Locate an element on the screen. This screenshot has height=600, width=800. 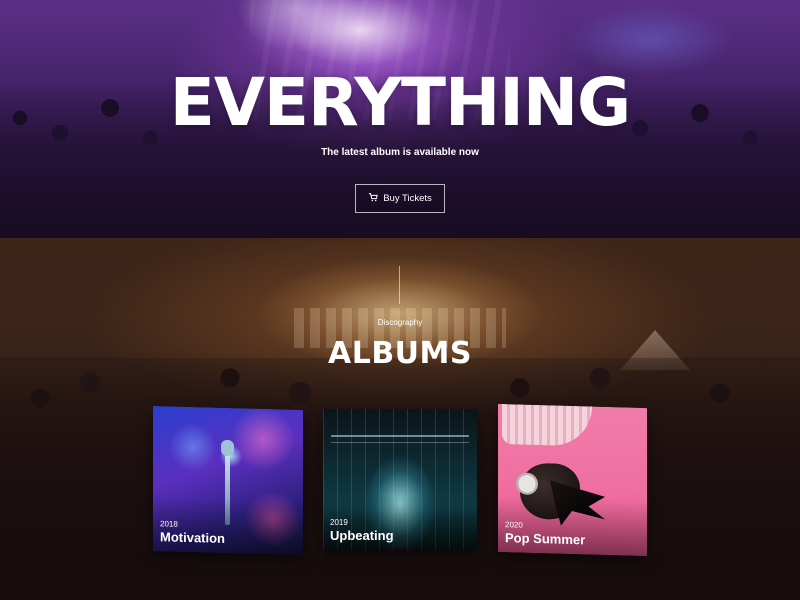
cart-icon is located at coordinates (373, 198).